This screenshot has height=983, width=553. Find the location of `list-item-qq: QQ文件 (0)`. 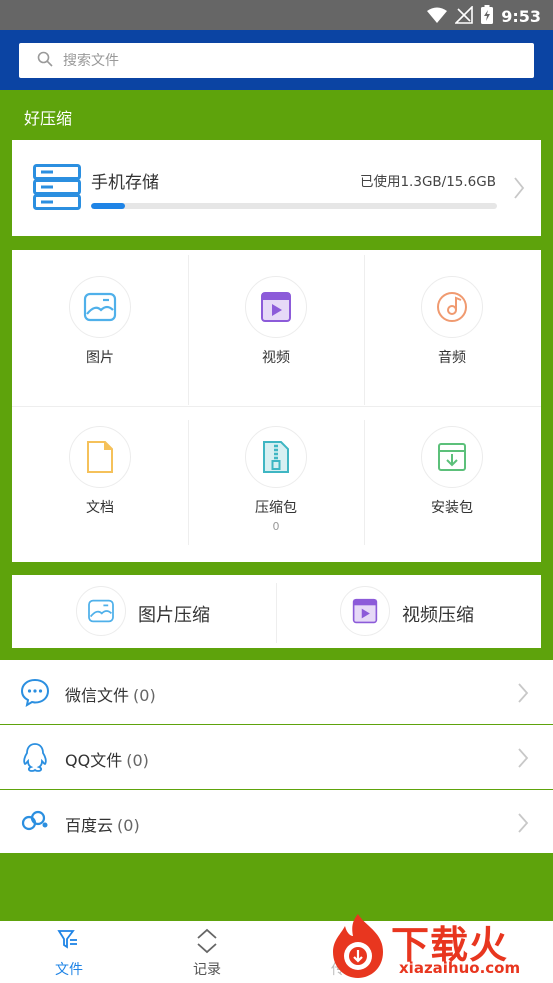

list-item-qq: QQ文件 (0) is located at coordinates (276, 757).